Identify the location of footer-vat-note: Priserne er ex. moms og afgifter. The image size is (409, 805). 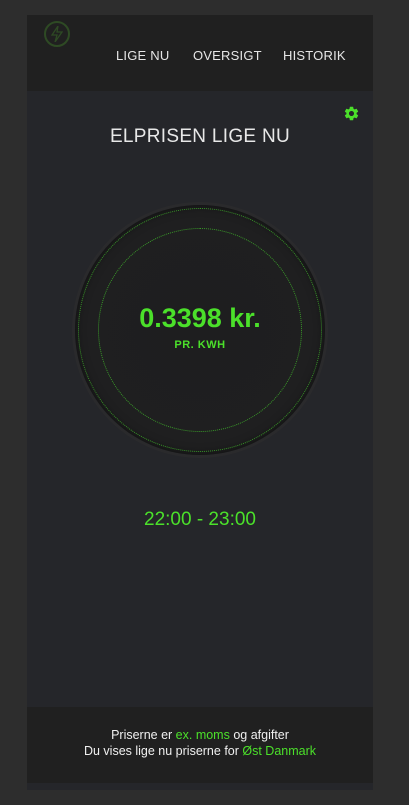
(200, 735).